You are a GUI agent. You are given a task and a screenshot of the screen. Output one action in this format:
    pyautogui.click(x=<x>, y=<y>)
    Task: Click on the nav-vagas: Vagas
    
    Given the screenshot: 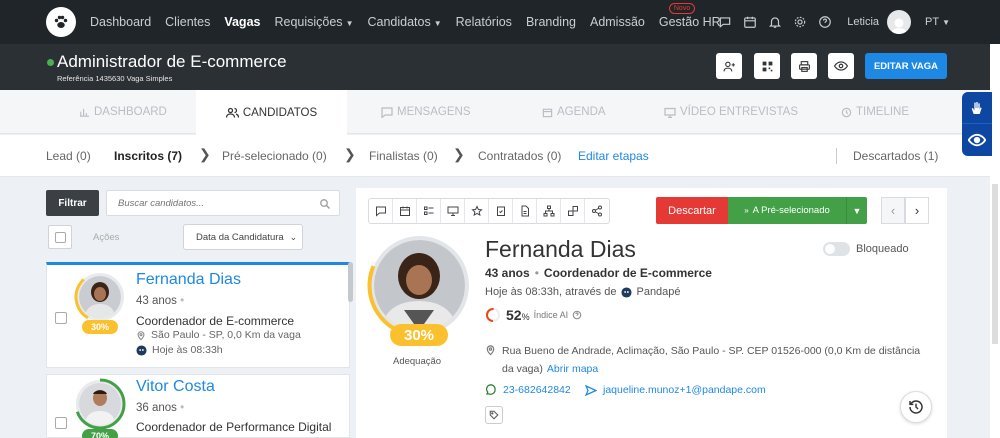 What is the action you would take?
    pyautogui.click(x=242, y=22)
    